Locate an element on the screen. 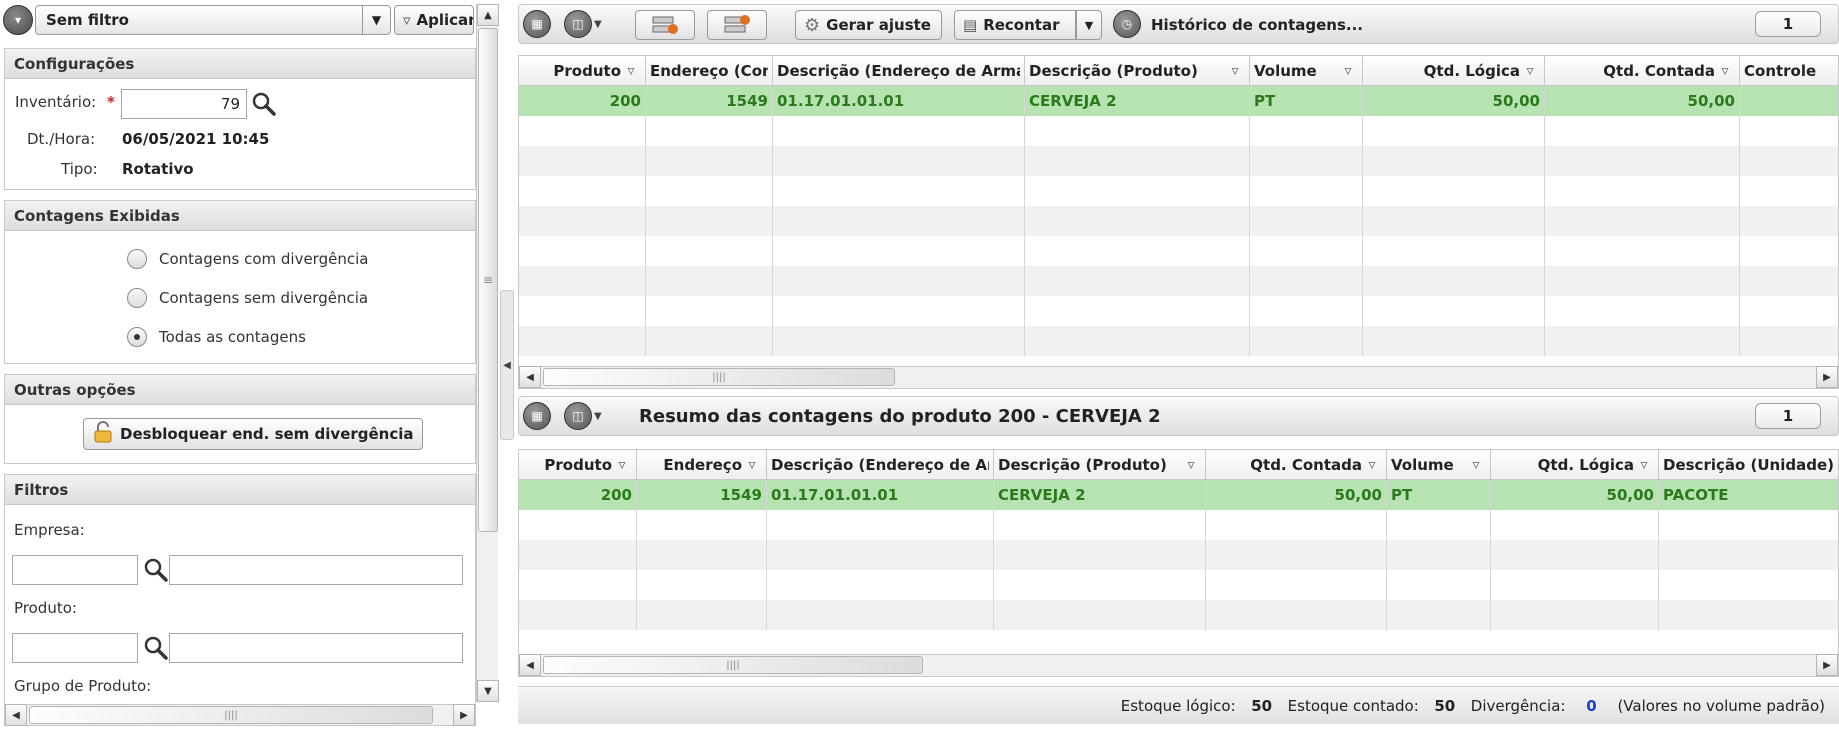  radio-all-counts: Todas as contagens is located at coordinates (216, 337).